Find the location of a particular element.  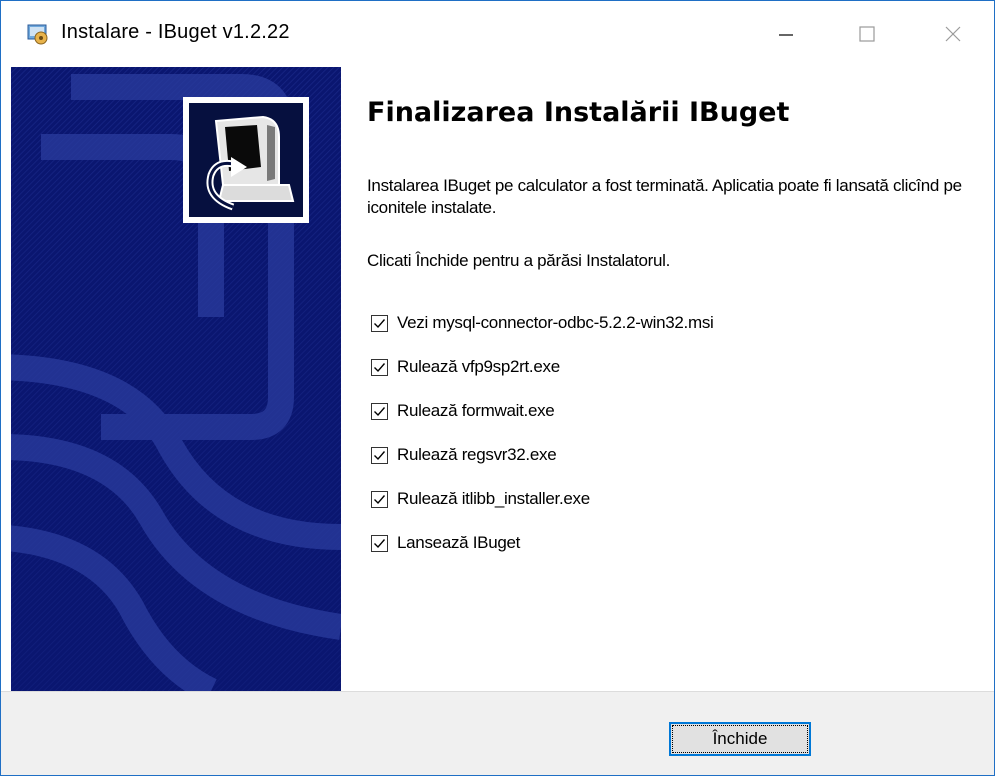

close-icon is located at coordinates (953, 34).